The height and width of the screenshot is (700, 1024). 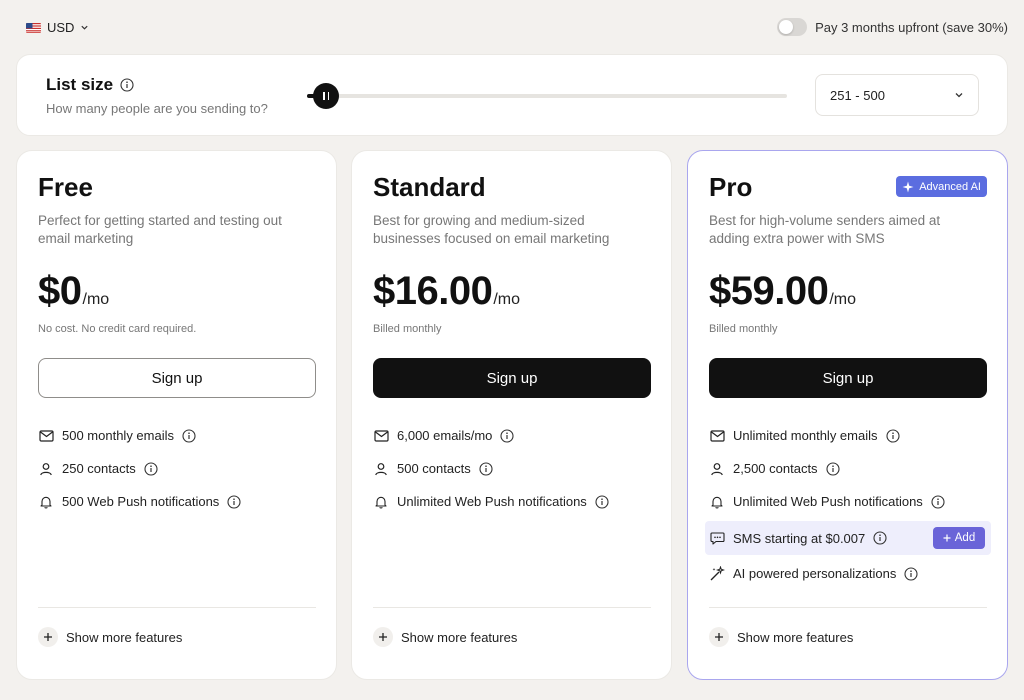 What do you see at coordinates (99, 468) in the screenshot?
I see `feature-text: 250 contacts` at bounding box center [99, 468].